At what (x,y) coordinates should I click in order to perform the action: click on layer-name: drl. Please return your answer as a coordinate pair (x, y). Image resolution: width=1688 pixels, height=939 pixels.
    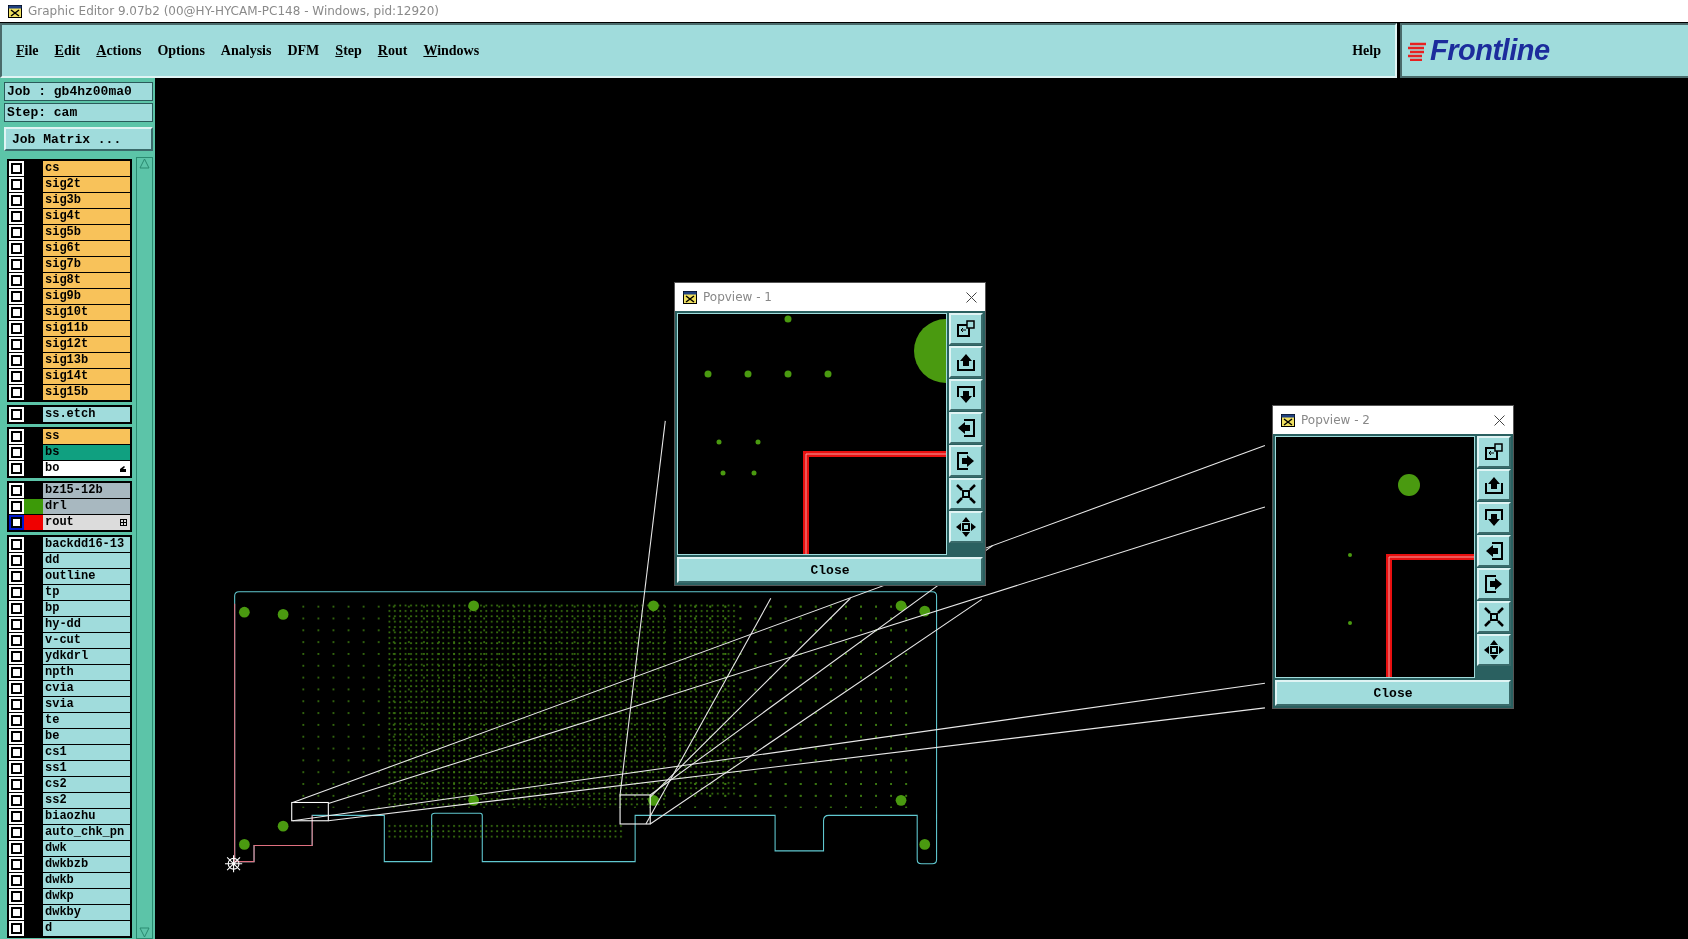
    Looking at the image, I should click on (87, 506).